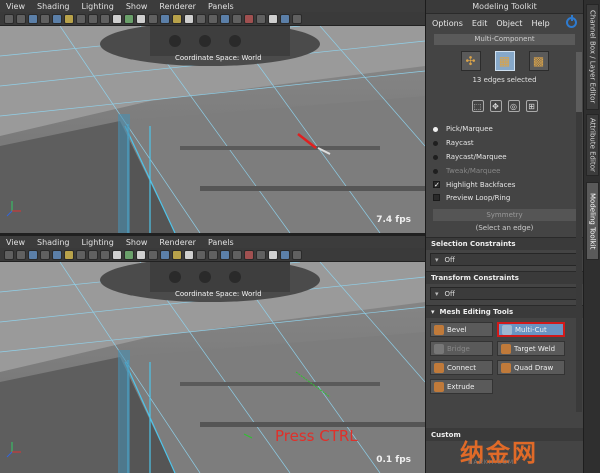  I want to click on edge-mode-icon: ▦, so click(504, 61).